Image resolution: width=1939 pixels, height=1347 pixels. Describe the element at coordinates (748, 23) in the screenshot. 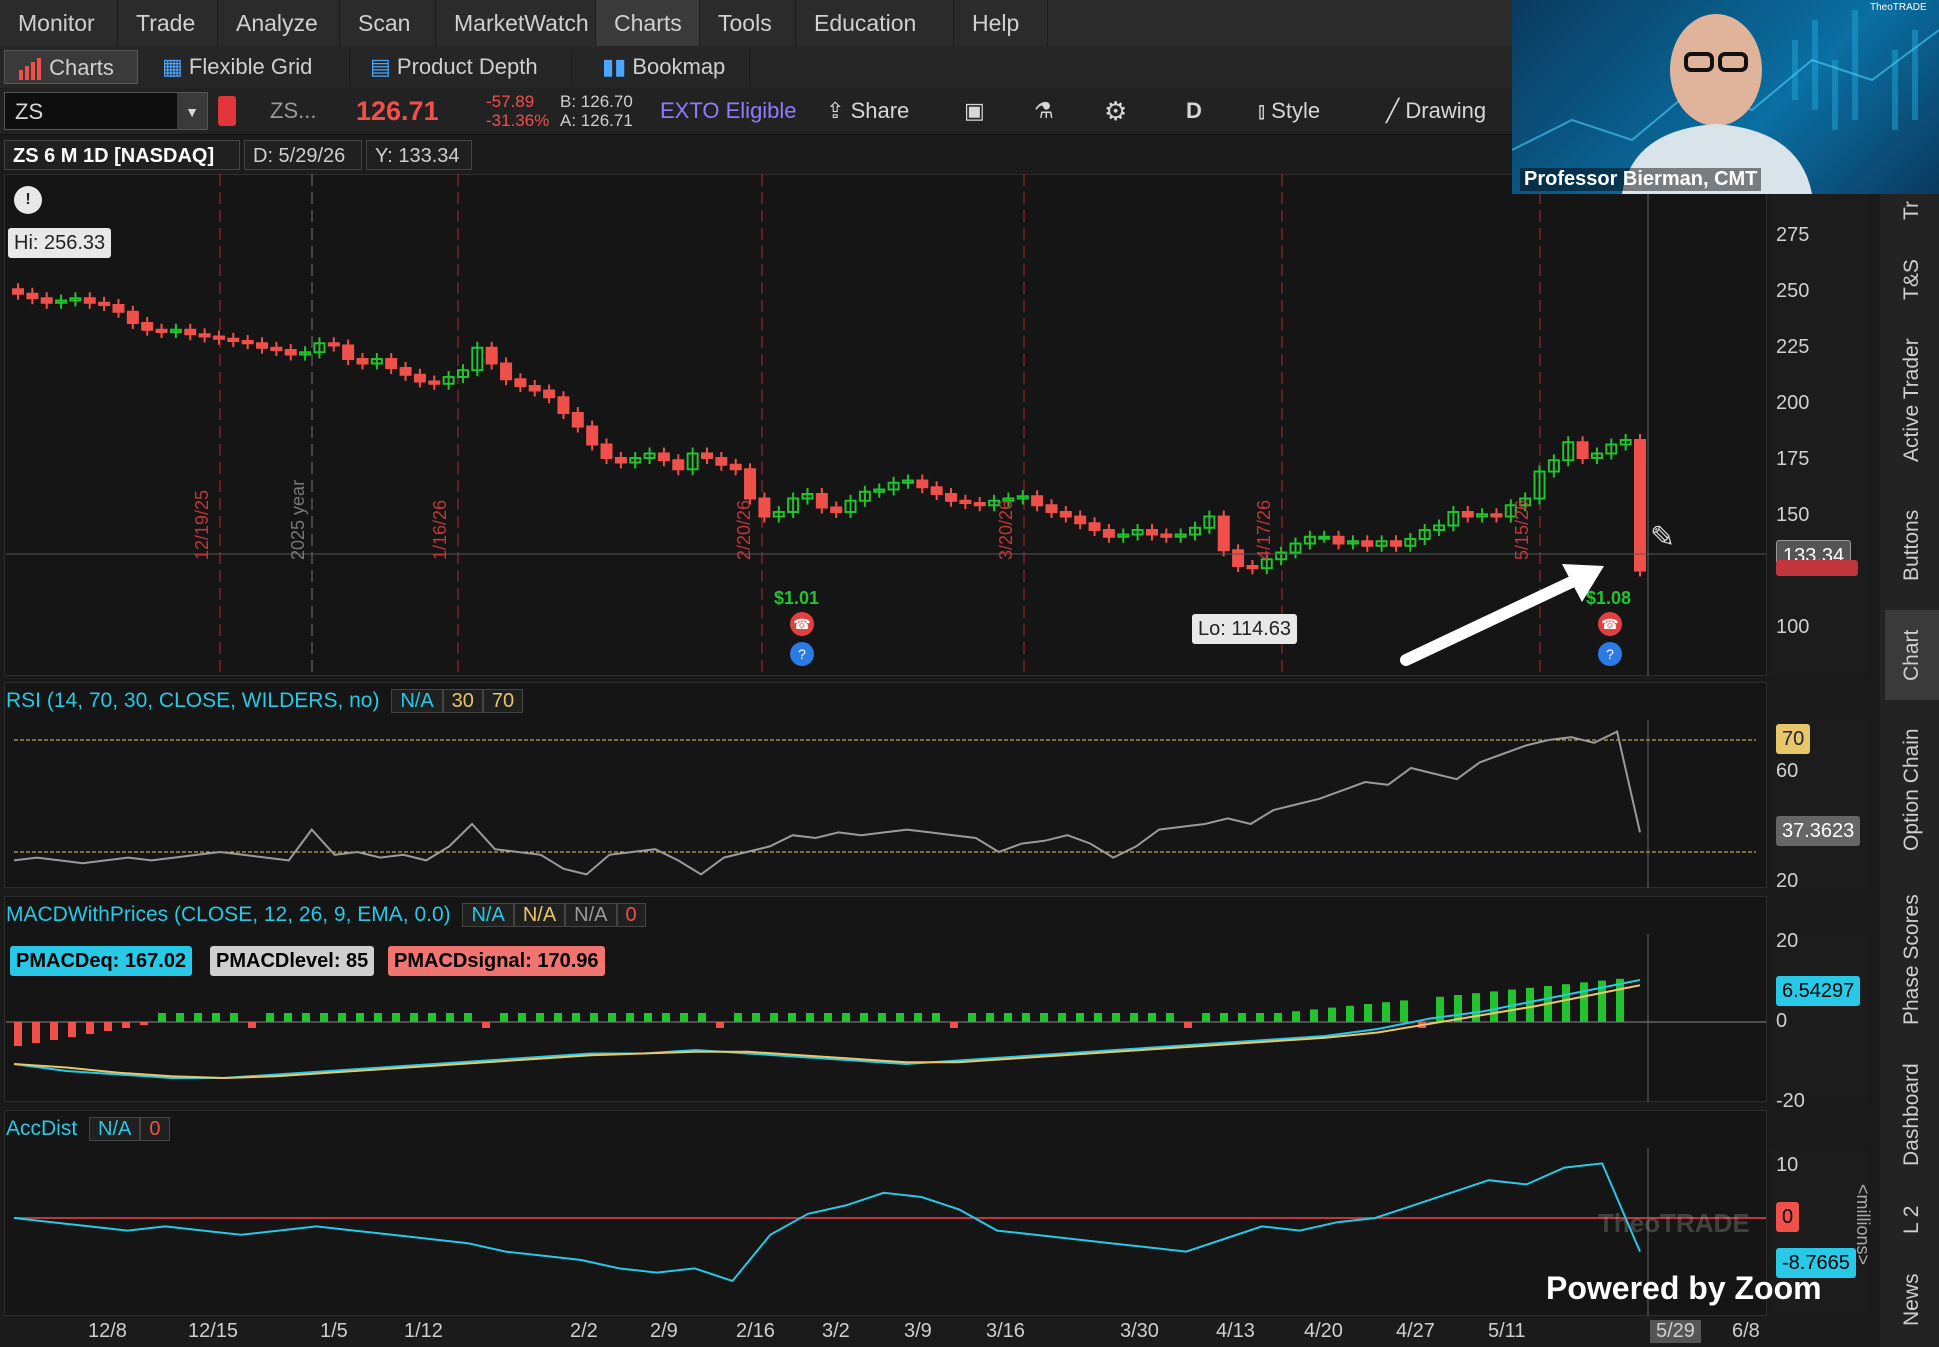

I see `menu-tools: Tools` at that location.